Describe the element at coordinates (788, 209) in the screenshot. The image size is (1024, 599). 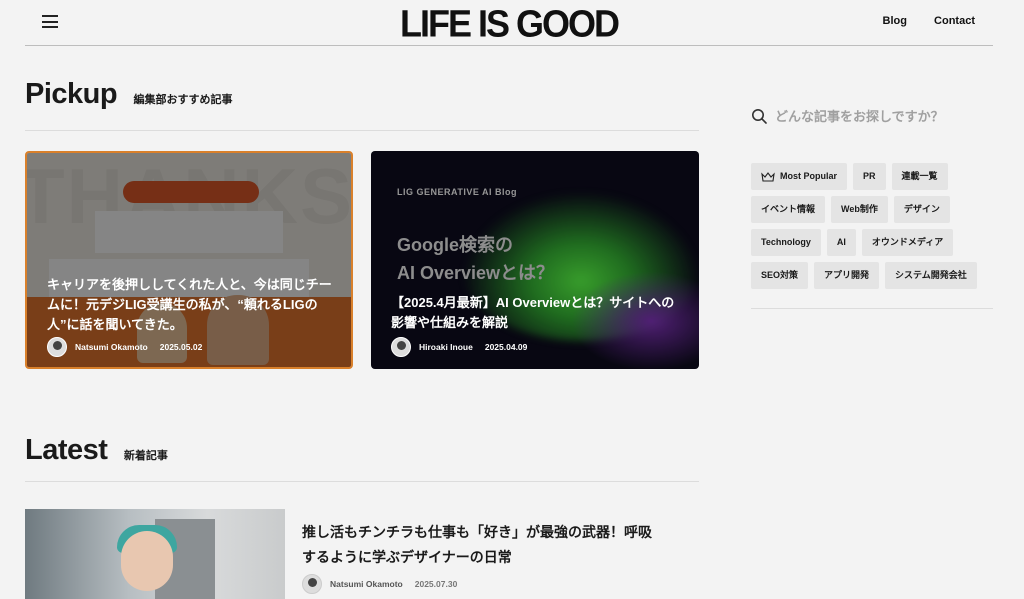
I see `tag-events: イベント情報` at that location.